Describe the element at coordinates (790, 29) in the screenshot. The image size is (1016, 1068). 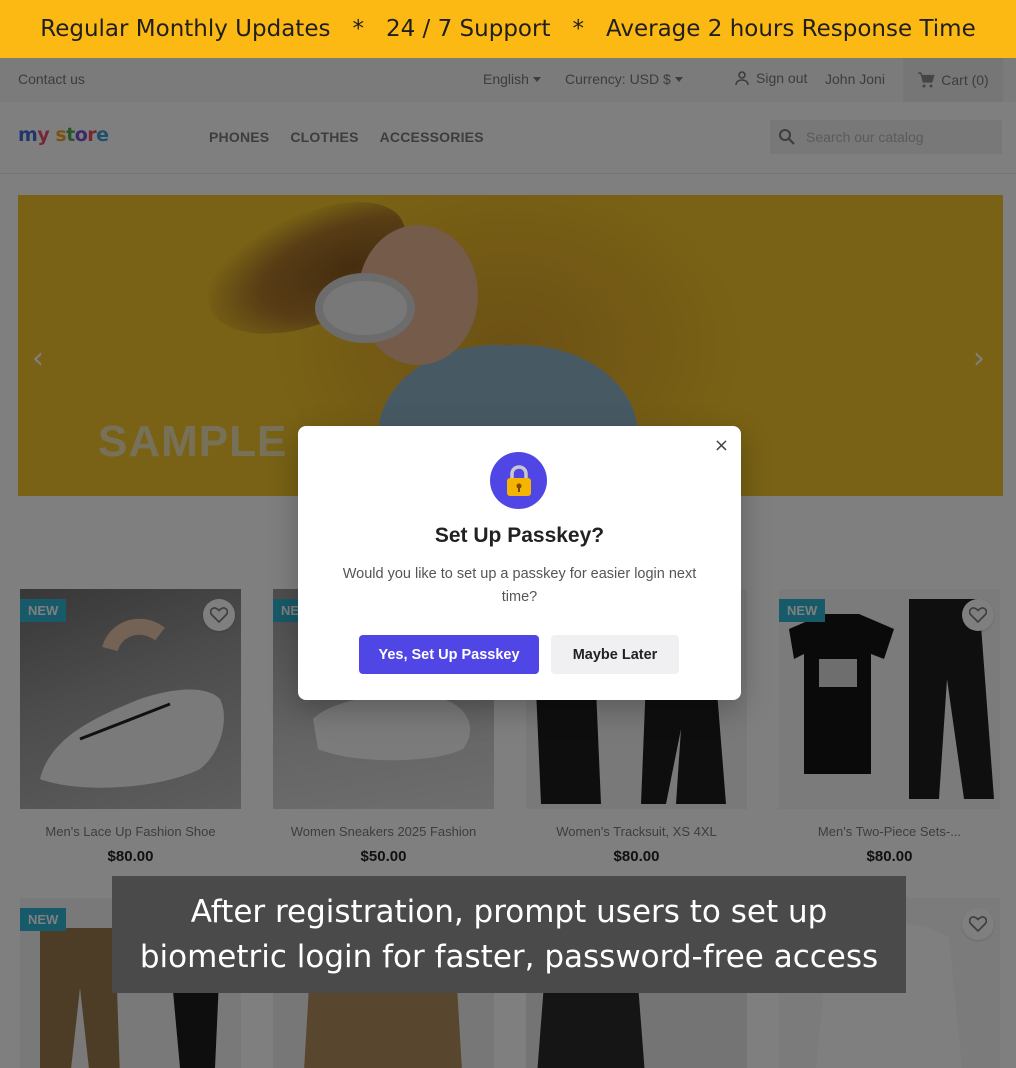
I see `promo-response-time: Average 2 hours Response Time` at that location.